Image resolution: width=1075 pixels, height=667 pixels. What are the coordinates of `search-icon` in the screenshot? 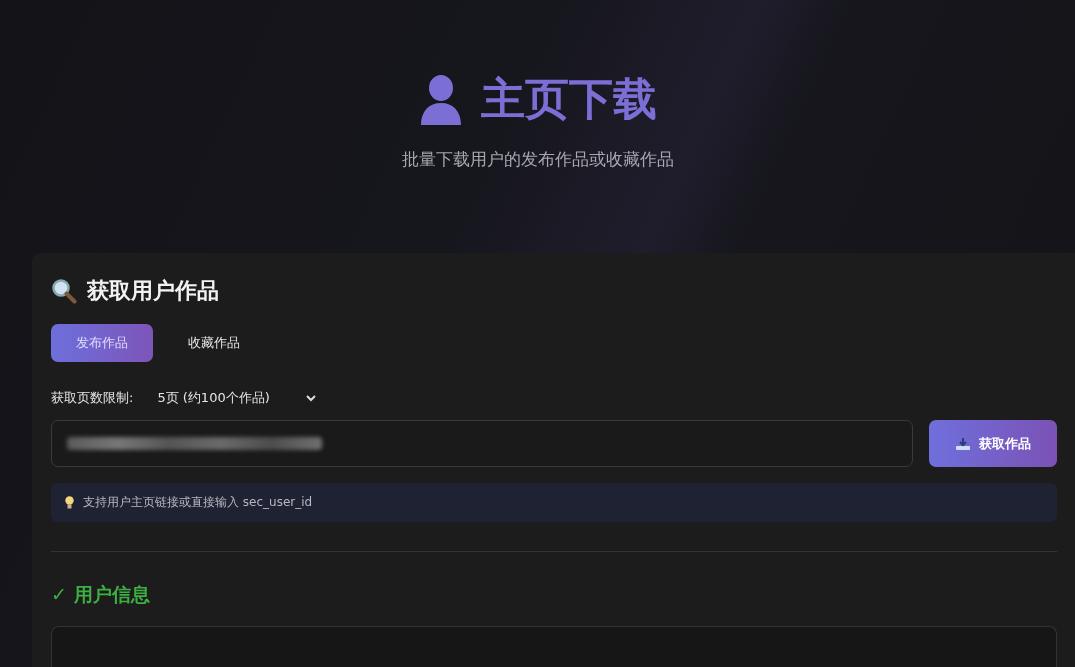 It's located at (64, 291).